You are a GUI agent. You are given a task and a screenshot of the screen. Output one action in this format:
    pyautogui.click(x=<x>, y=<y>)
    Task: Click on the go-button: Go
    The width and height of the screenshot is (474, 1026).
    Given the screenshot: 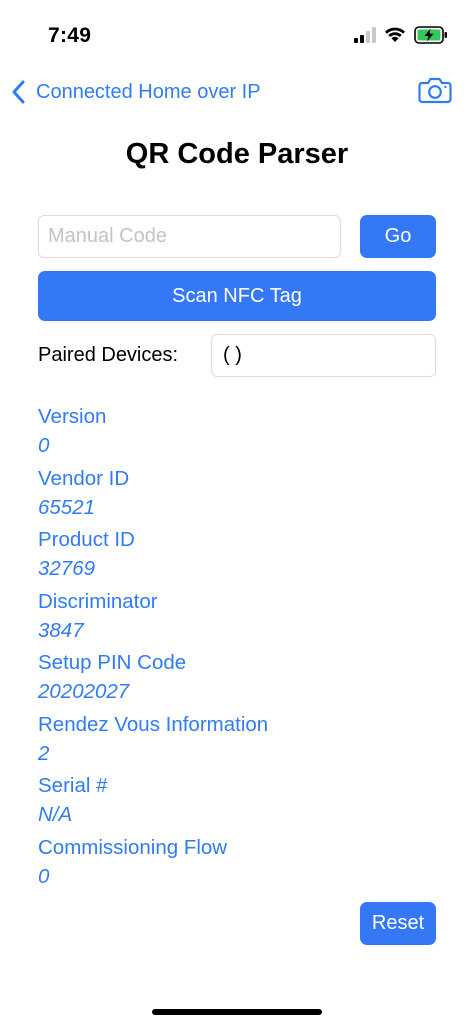 What is the action you would take?
    pyautogui.click(x=398, y=236)
    